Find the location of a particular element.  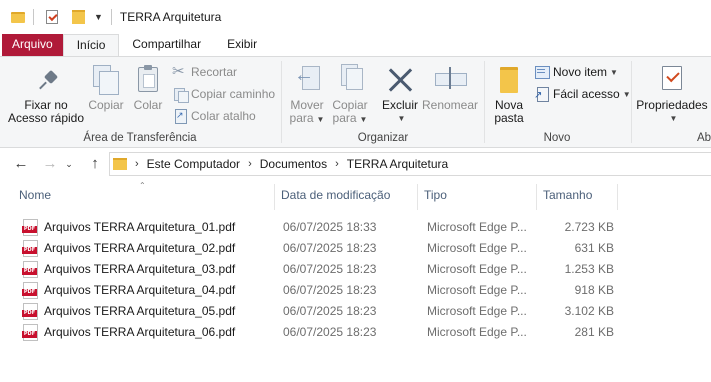

pin-icon is located at coordinates (51, 80).